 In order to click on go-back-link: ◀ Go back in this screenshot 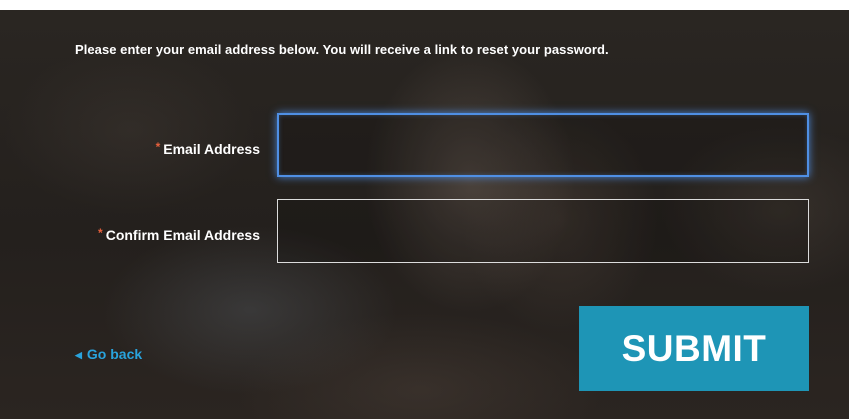, I will do `click(108, 354)`.